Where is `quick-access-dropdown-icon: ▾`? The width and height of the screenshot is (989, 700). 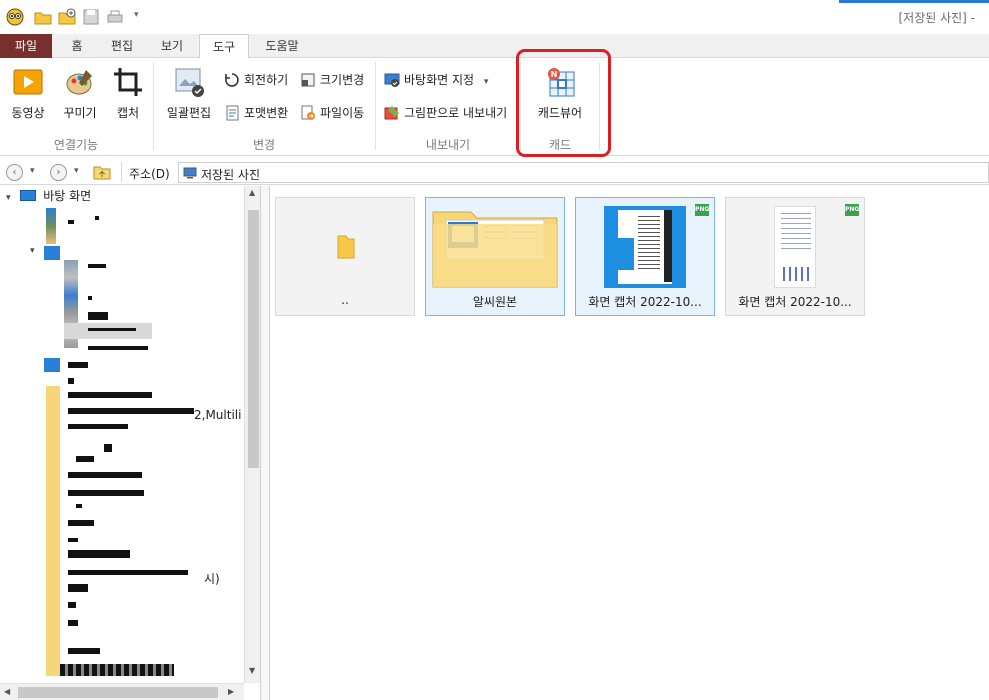 quick-access-dropdown-icon: ▾ is located at coordinates (143, 19).